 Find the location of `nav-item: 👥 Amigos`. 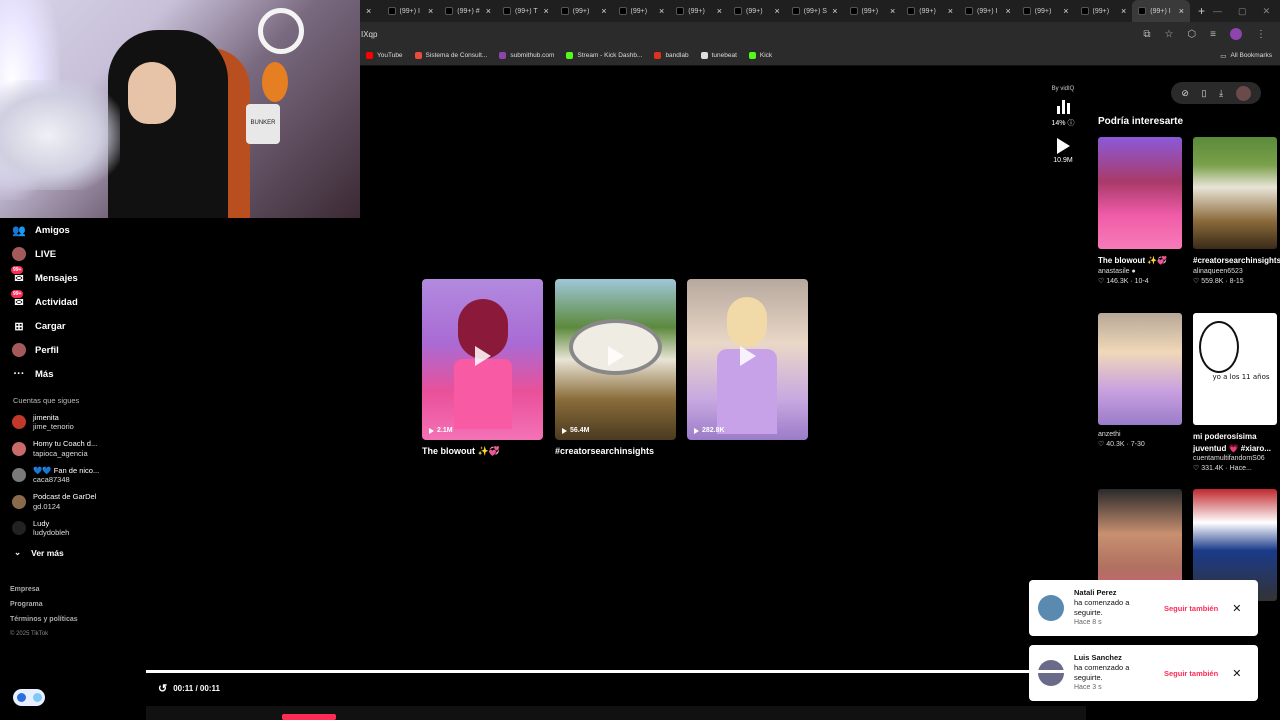

nav-item: 👥 Amigos is located at coordinates (73, 230).